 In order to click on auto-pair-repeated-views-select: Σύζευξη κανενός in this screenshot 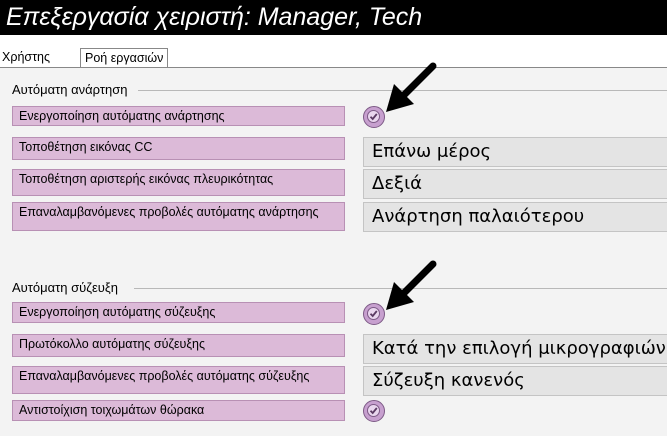, I will do `click(515, 381)`.